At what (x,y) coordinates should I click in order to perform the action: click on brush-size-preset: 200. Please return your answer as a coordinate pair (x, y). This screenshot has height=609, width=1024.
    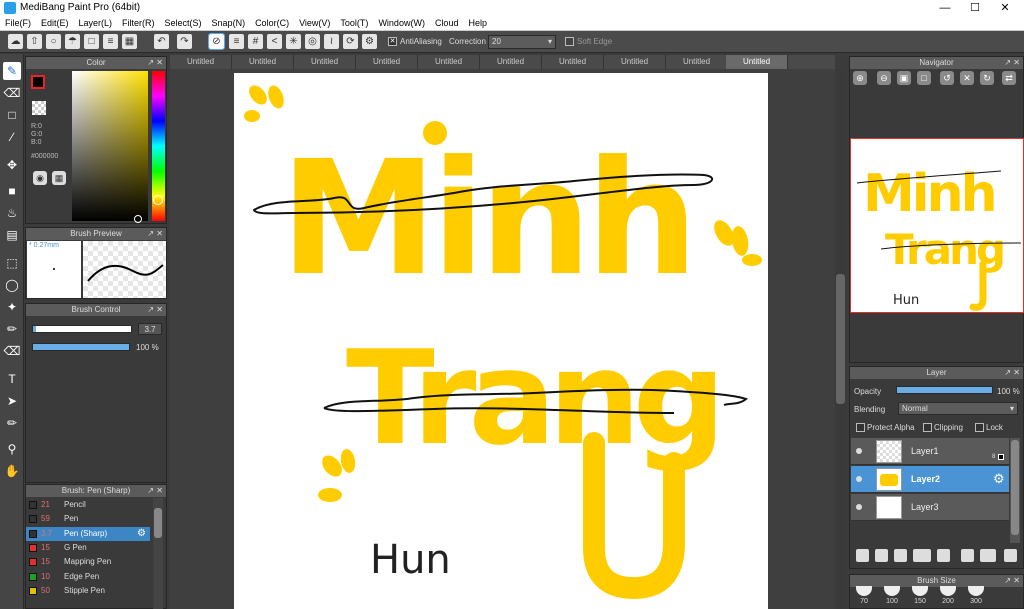
    Looking at the image, I should click on (948, 597).